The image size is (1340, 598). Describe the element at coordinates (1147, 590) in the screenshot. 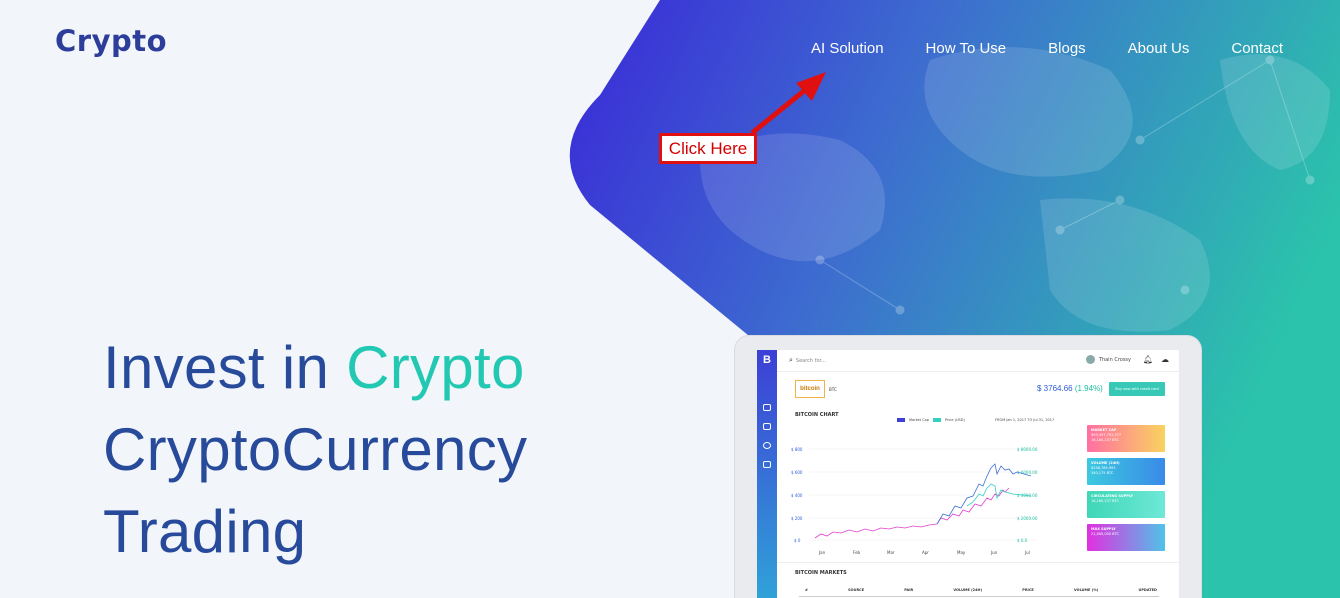

I see `column-header: UPDATED` at that location.